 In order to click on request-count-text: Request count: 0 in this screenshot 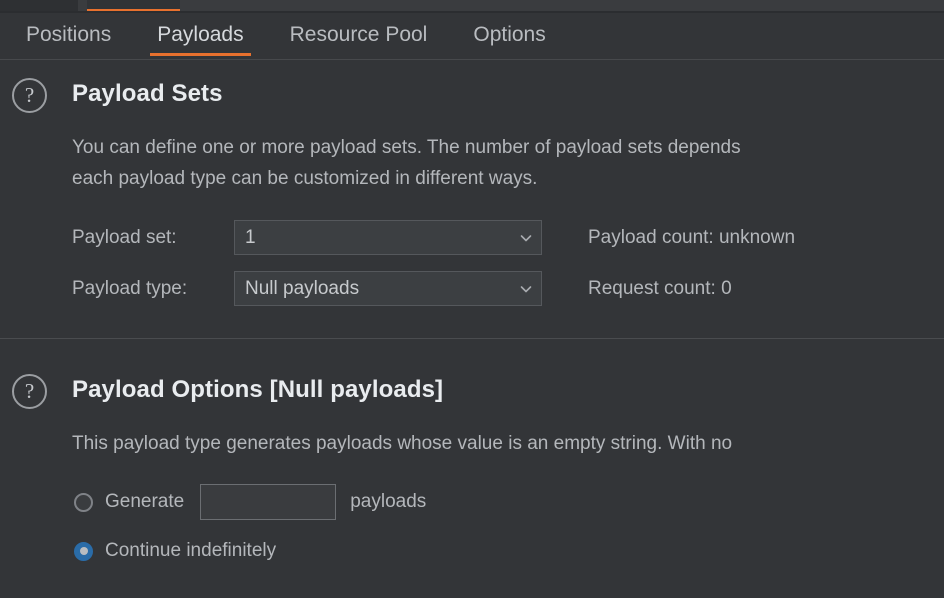, I will do `click(660, 288)`.